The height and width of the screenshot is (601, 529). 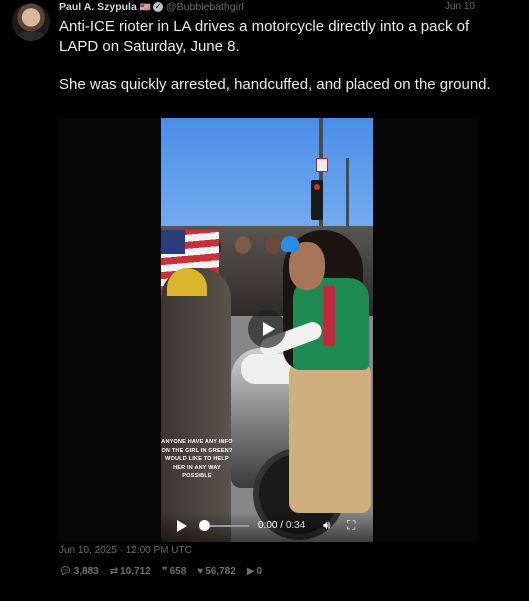 I want to click on quote-icon: ❞, so click(x=164, y=571).